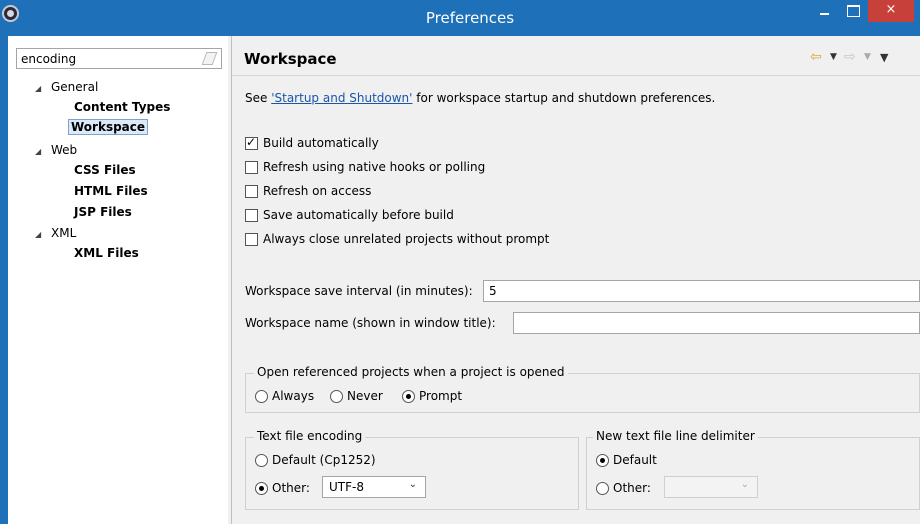 The width and height of the screenshot is (920, 524). Describe the element at coordinates (251, 239) in the screenshot. I see `close-unrelated-projects-checkbox` at that location.